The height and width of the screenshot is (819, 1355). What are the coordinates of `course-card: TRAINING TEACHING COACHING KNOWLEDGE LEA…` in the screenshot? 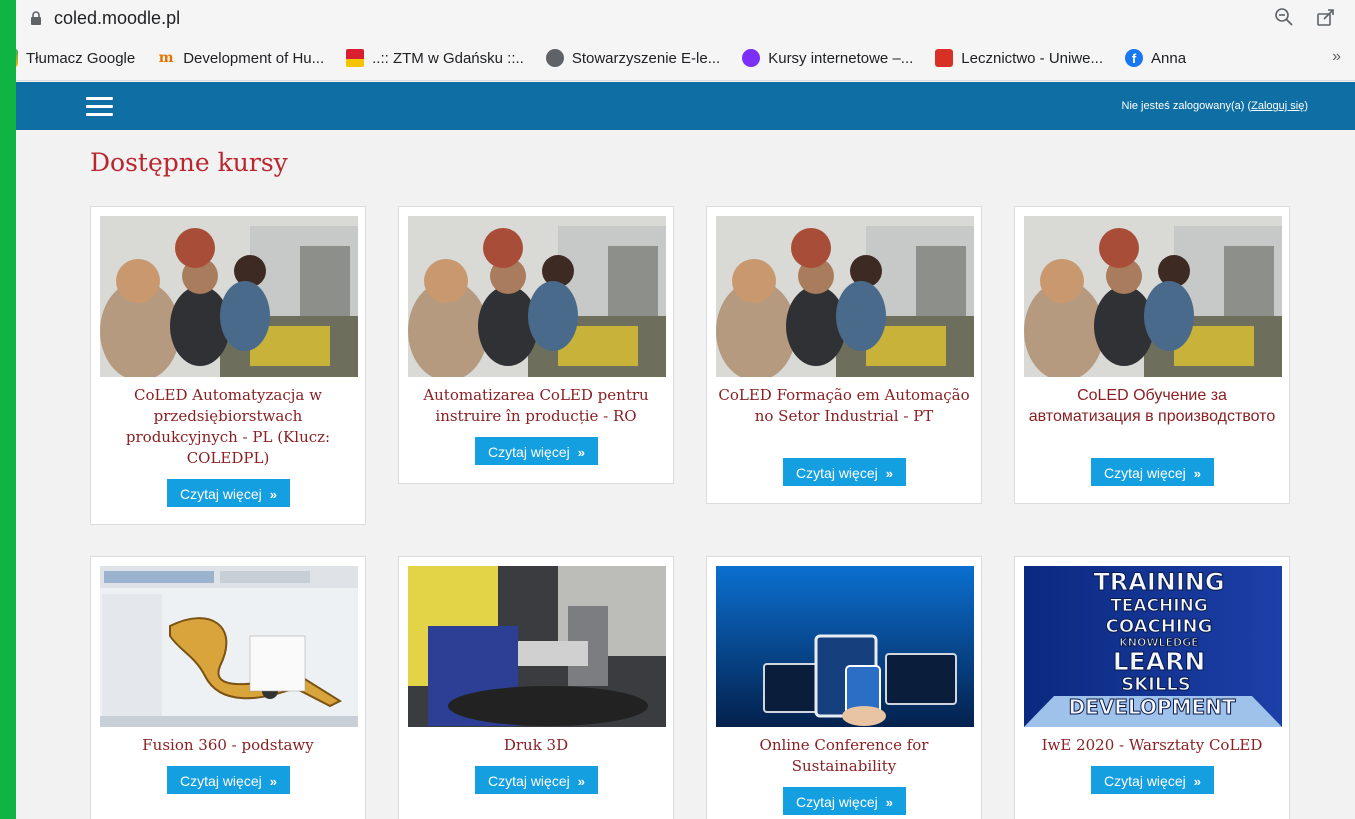 It's located at (1152, 687).